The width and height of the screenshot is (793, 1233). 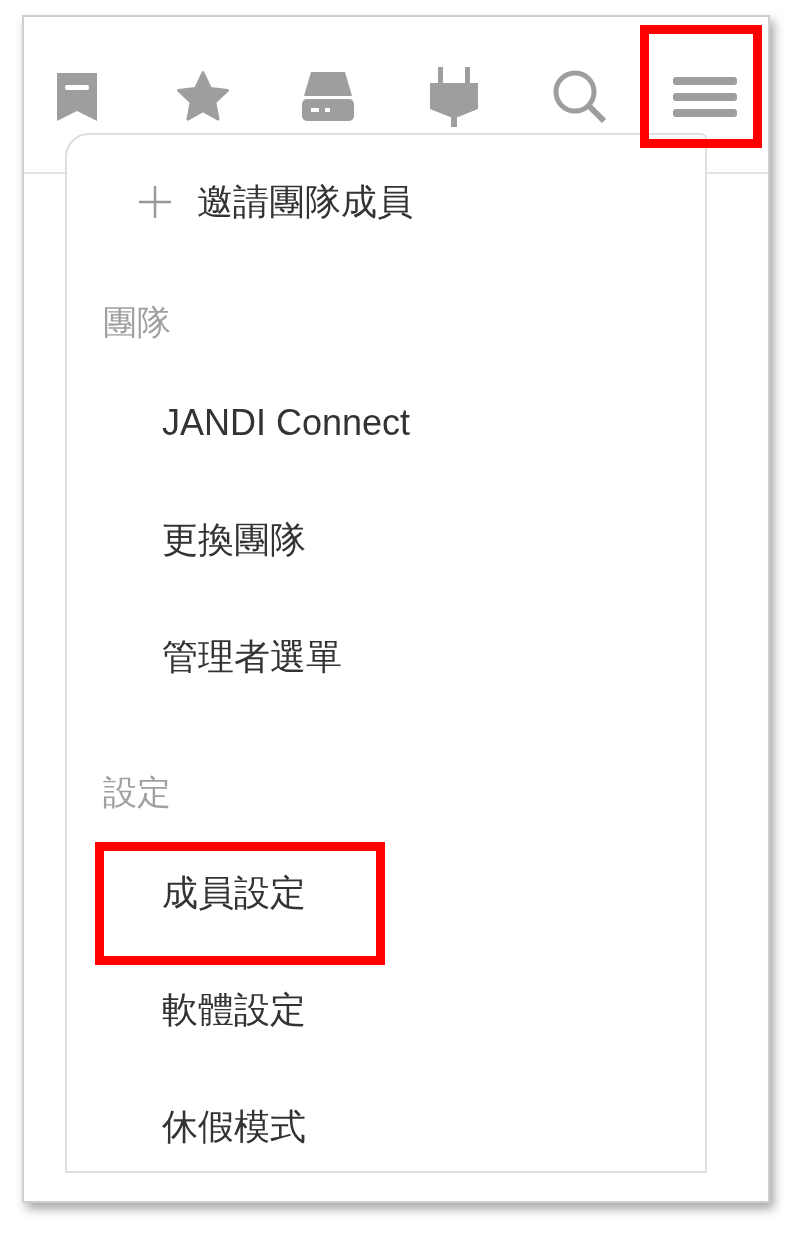 What do you see at coordinates (705, 97) in the screenshot?
I see `menu-icon` at bounding box center [705, 97].